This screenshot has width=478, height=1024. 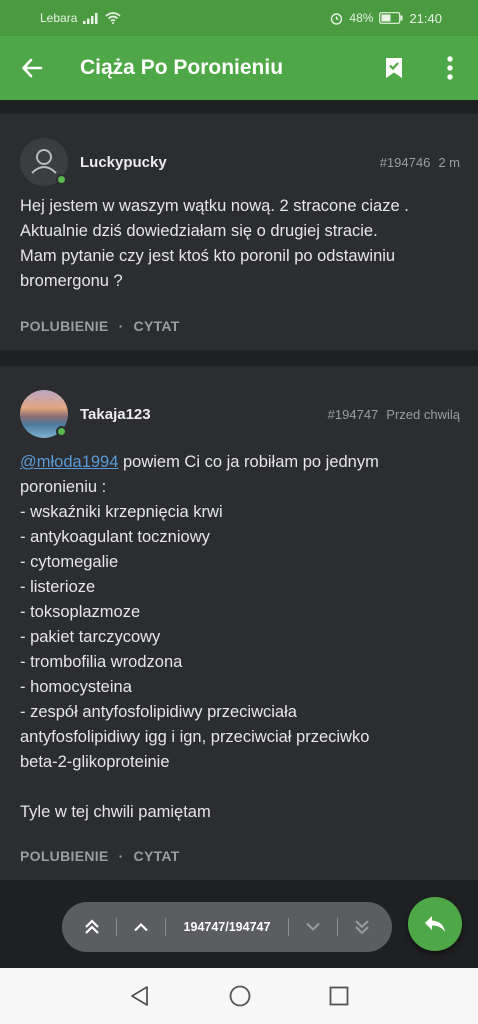 I want to click on post-line: - listerioze, so click(x=58, y=587).